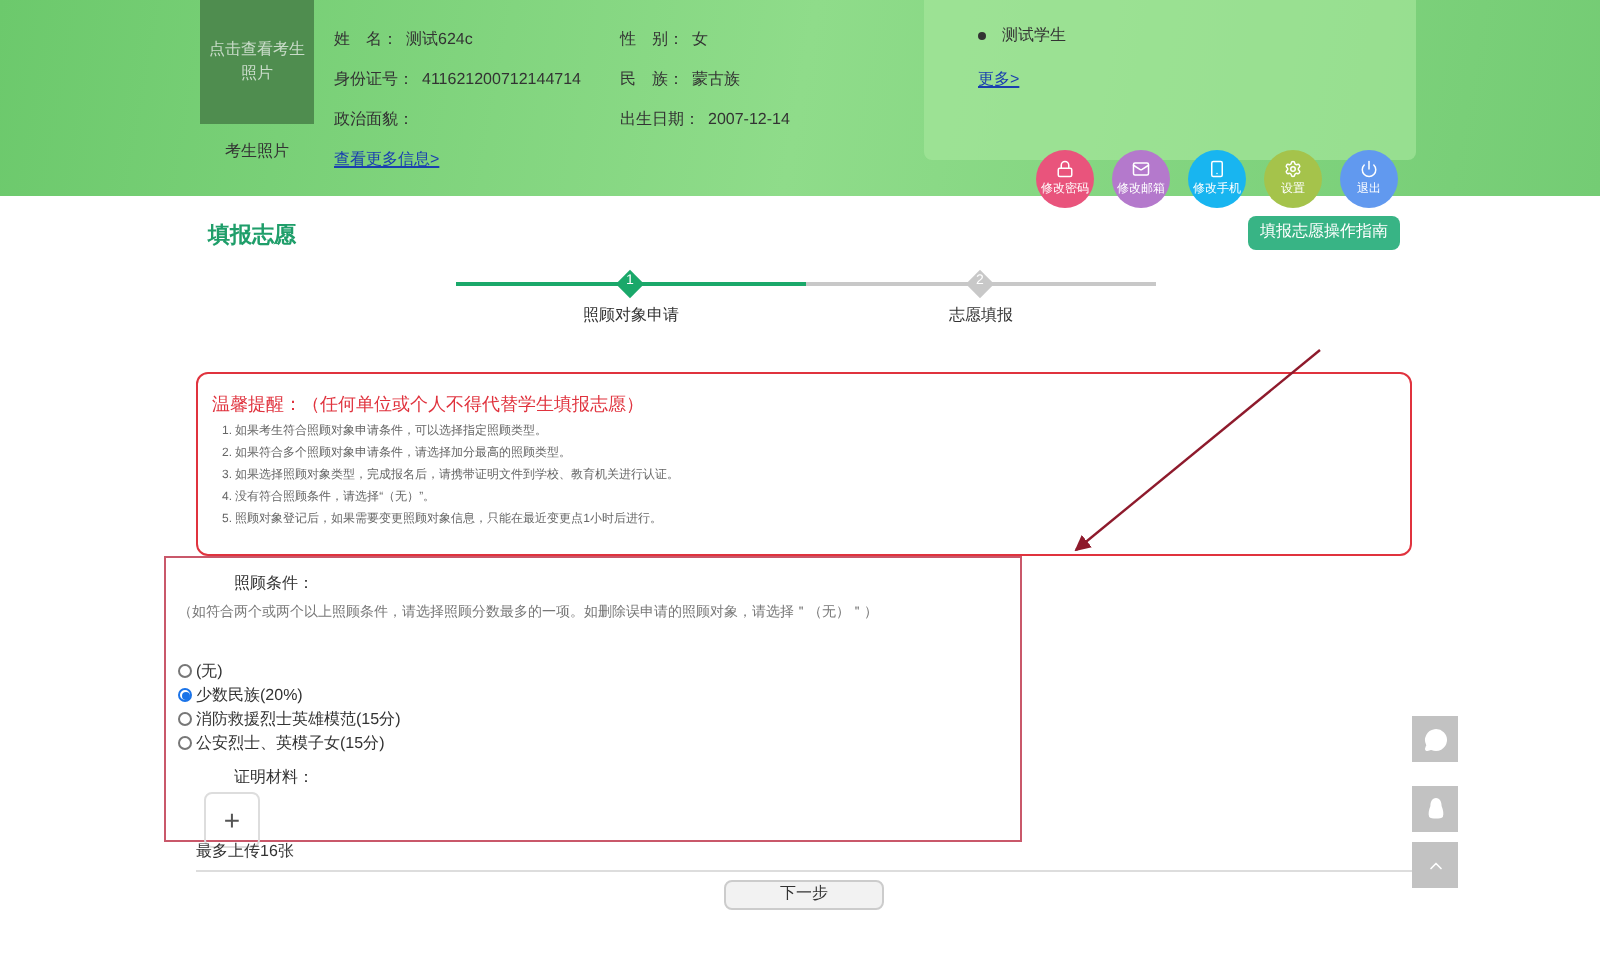 This screenshot has height=964, width=1600. Describe the element at coordinates (804, 894) in the screenshot. I see `next-button: 下一步` at that location.